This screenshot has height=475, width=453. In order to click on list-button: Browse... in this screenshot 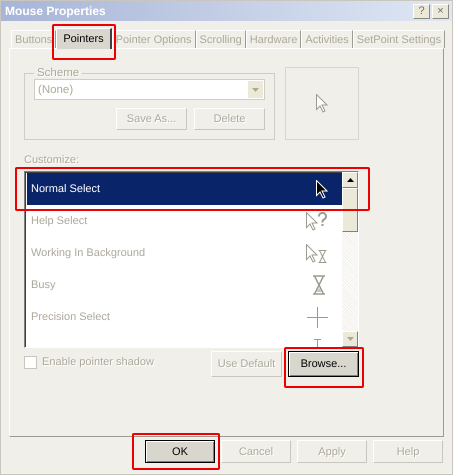, I will do `click(323, 364)`.